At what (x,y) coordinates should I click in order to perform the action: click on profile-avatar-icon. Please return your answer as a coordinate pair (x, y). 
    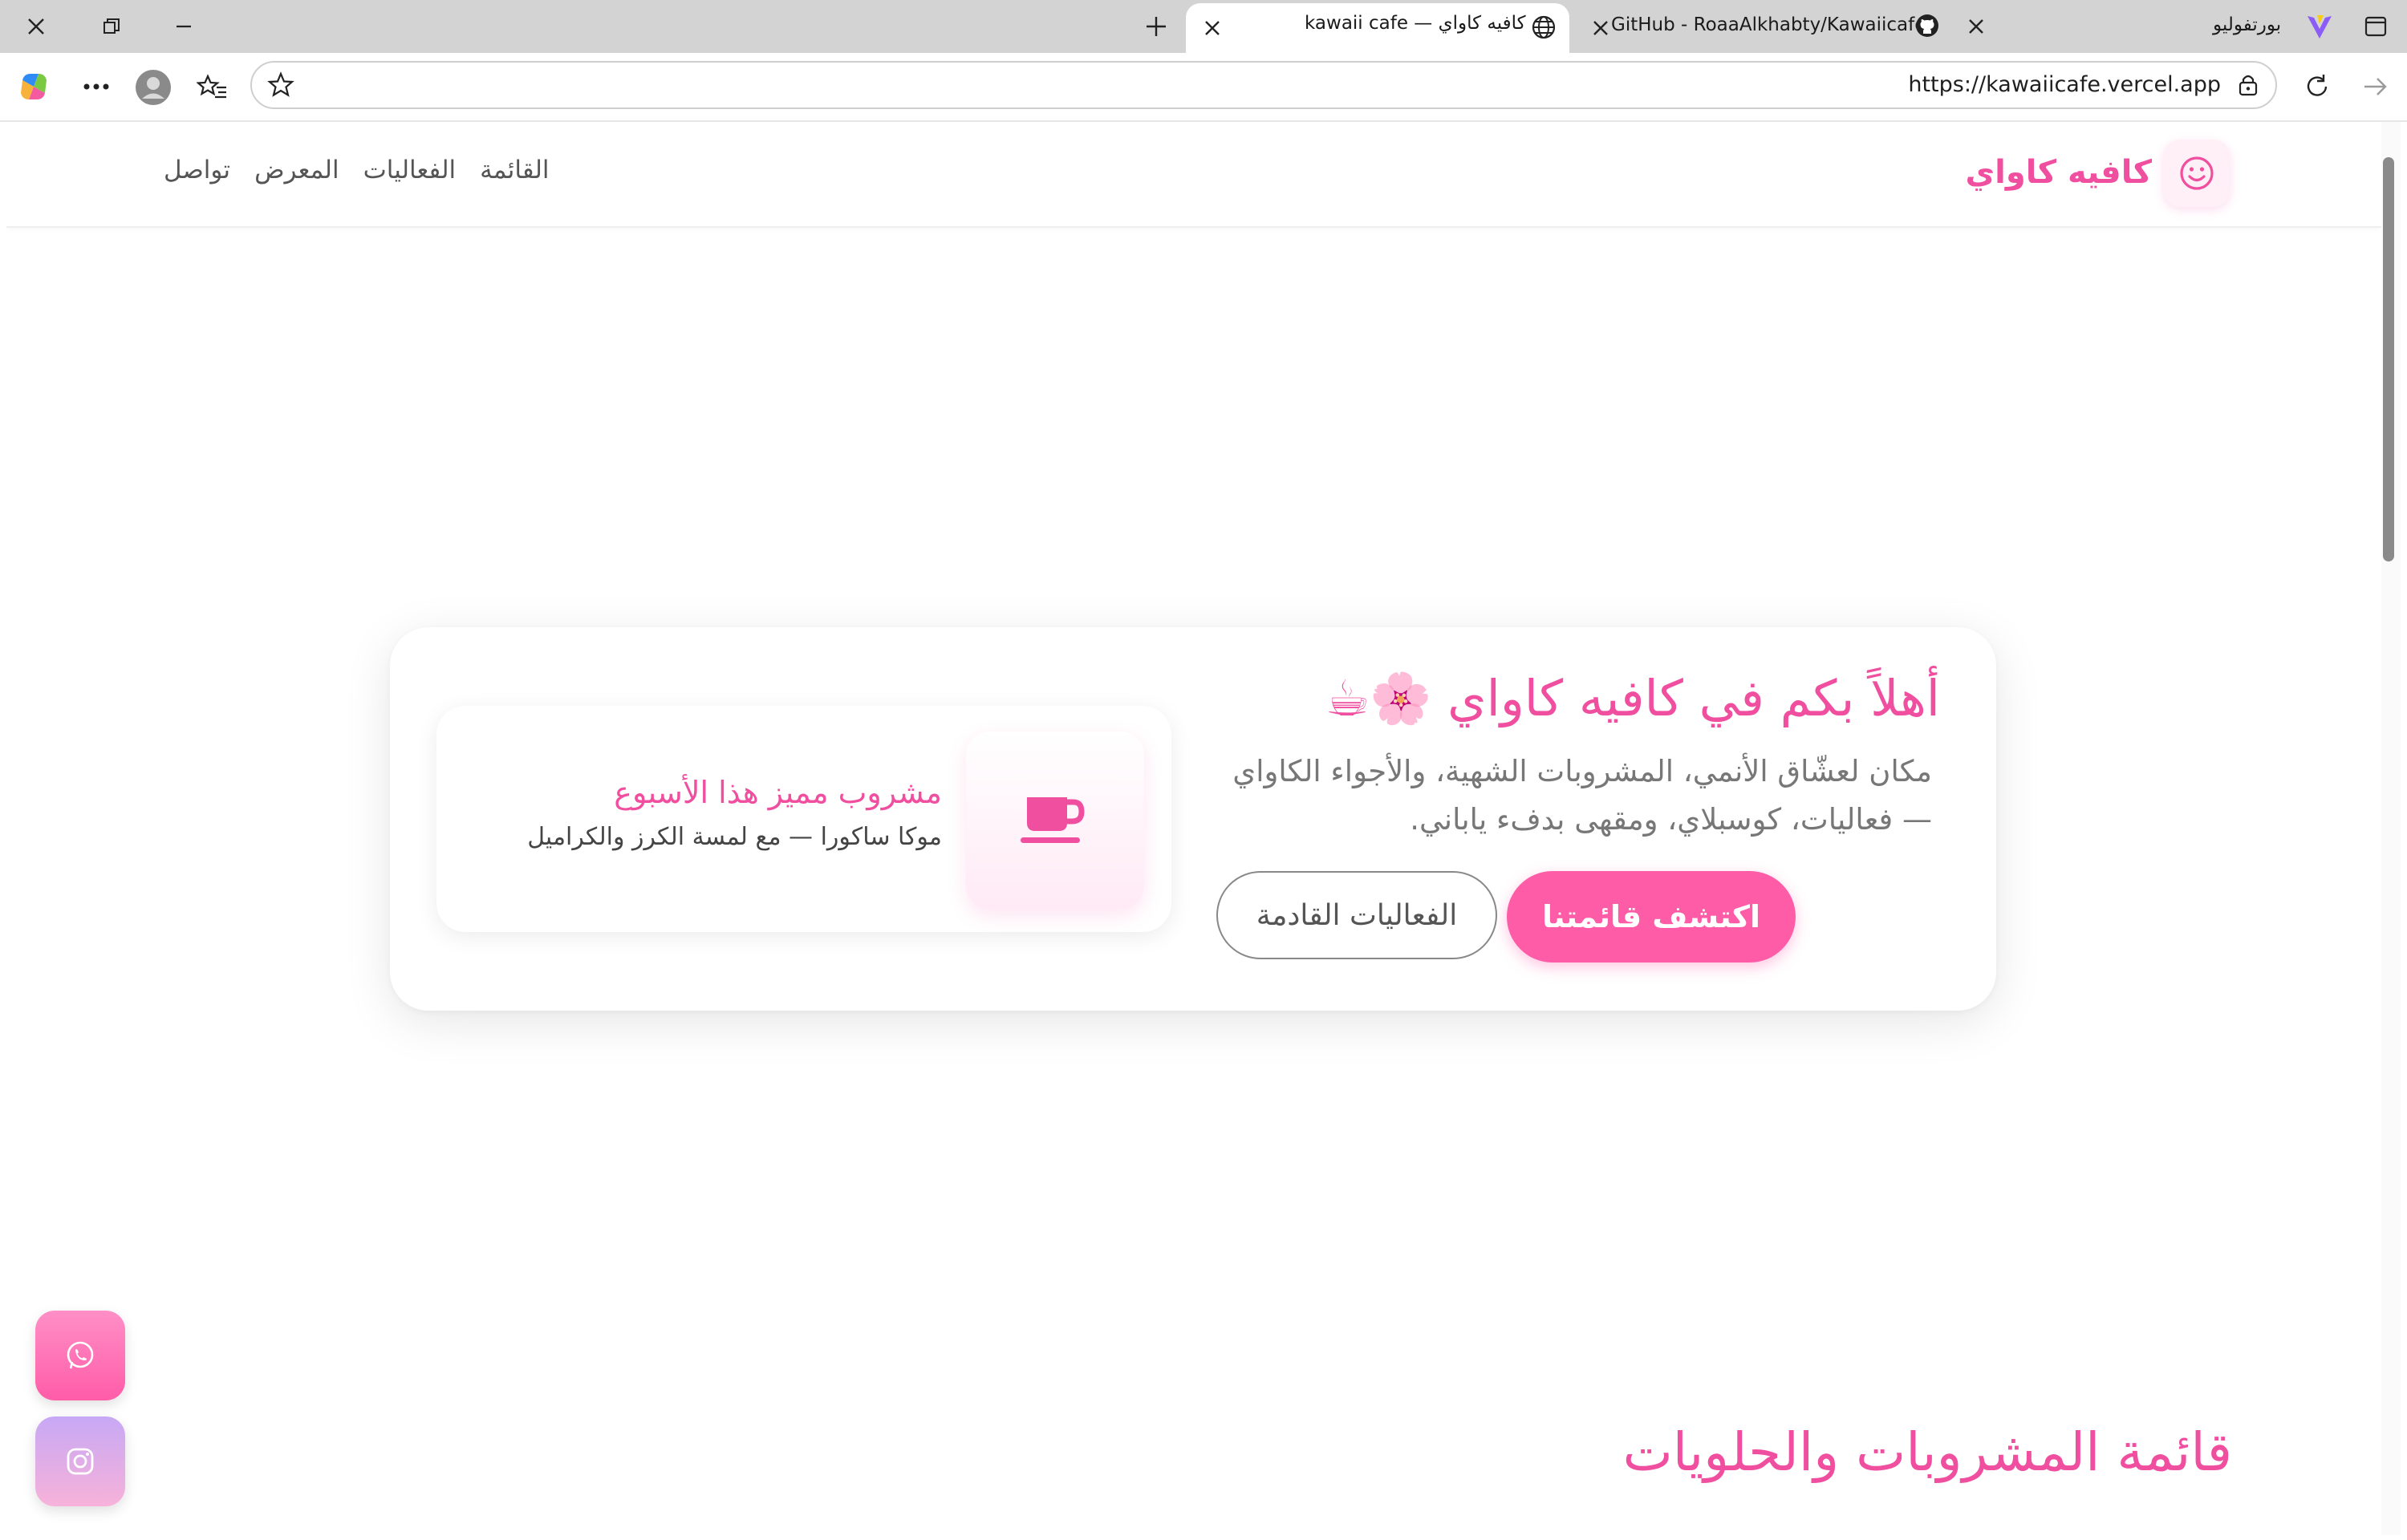
    Looking at the image, I should click on (153, 87).